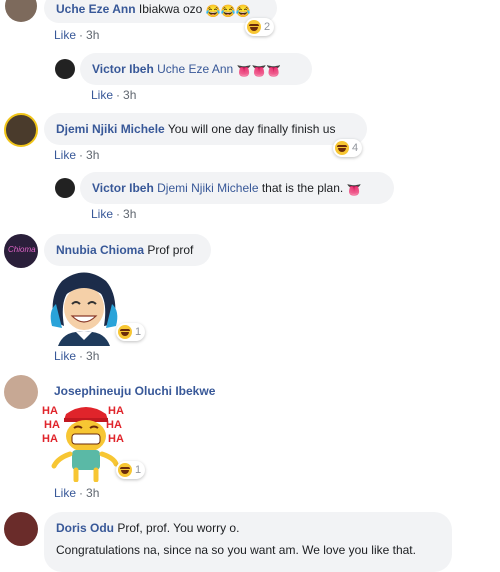 This screenshot has height=572, width=500. I want to click on reaction-badge: 4, so click(348, 148).